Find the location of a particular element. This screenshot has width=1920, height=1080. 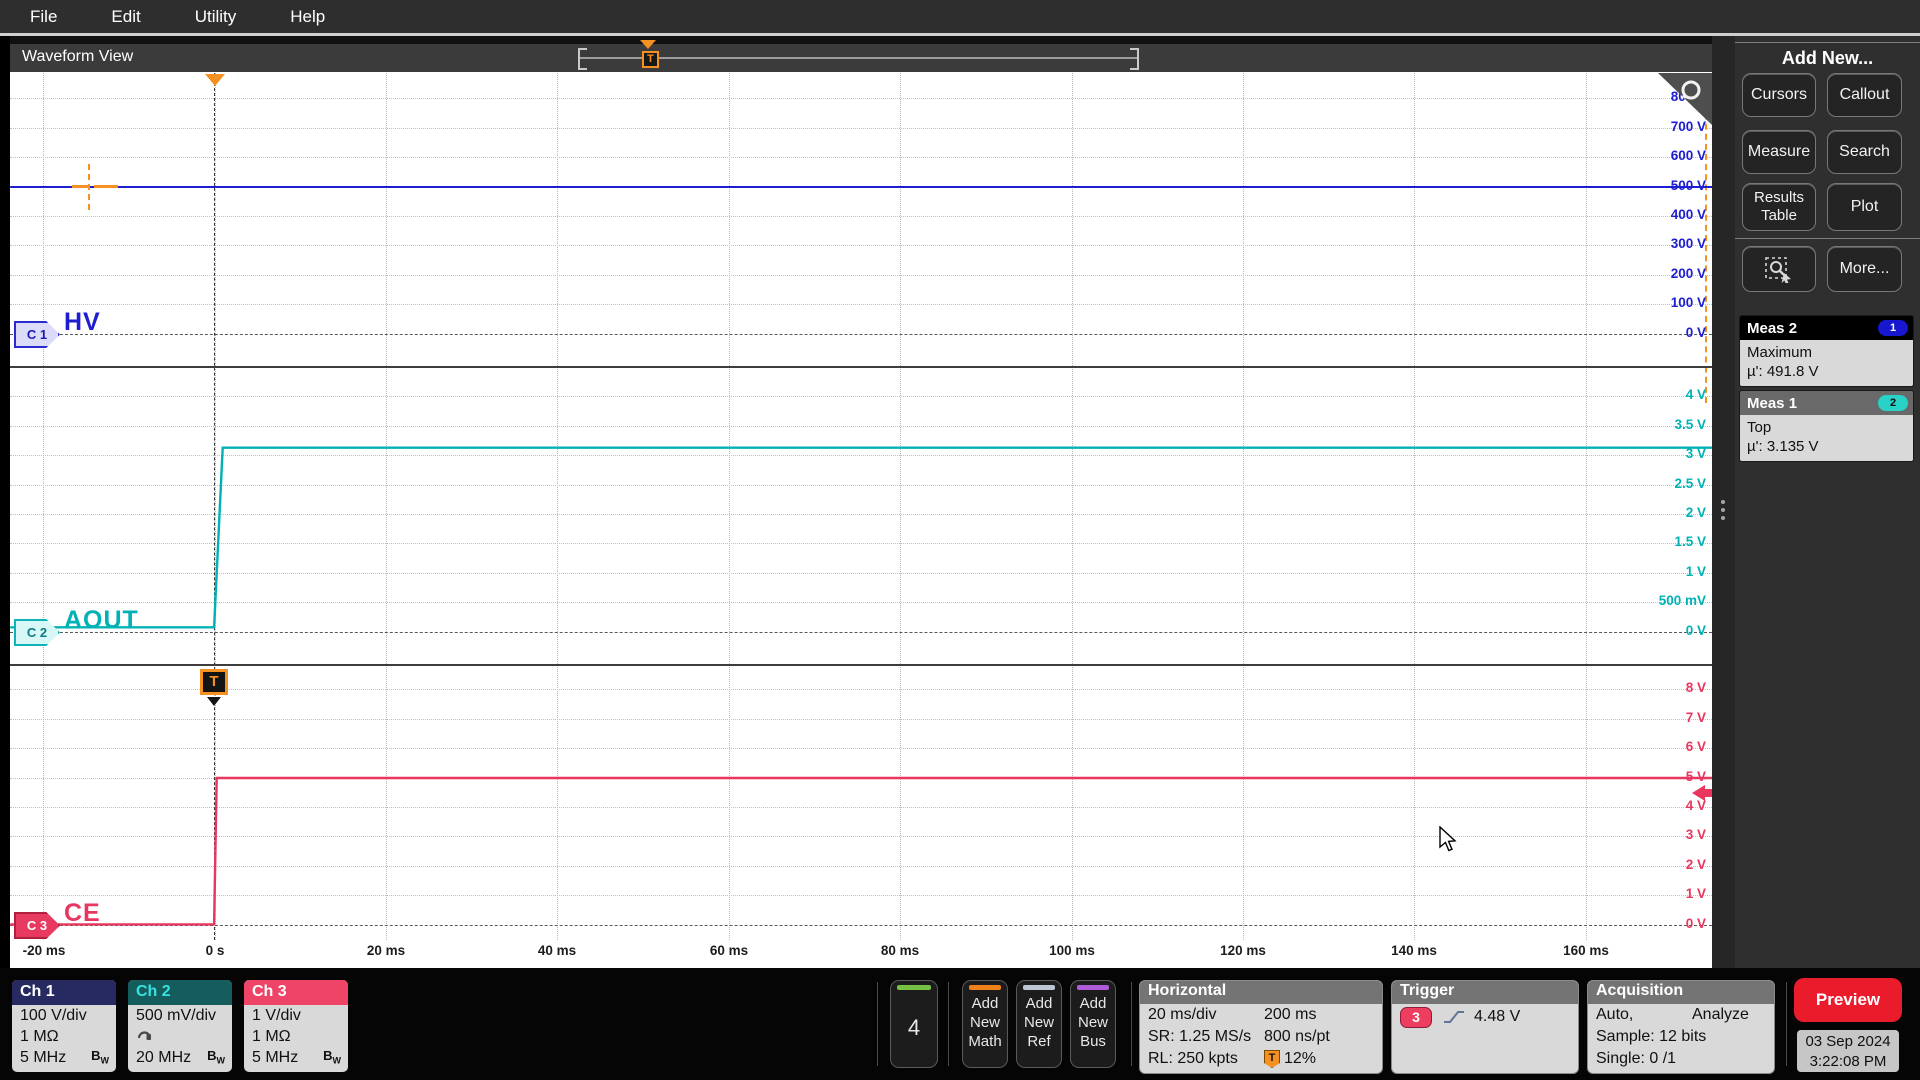

acquisition-title: Acquisition is located at coordinates (1681, 992).